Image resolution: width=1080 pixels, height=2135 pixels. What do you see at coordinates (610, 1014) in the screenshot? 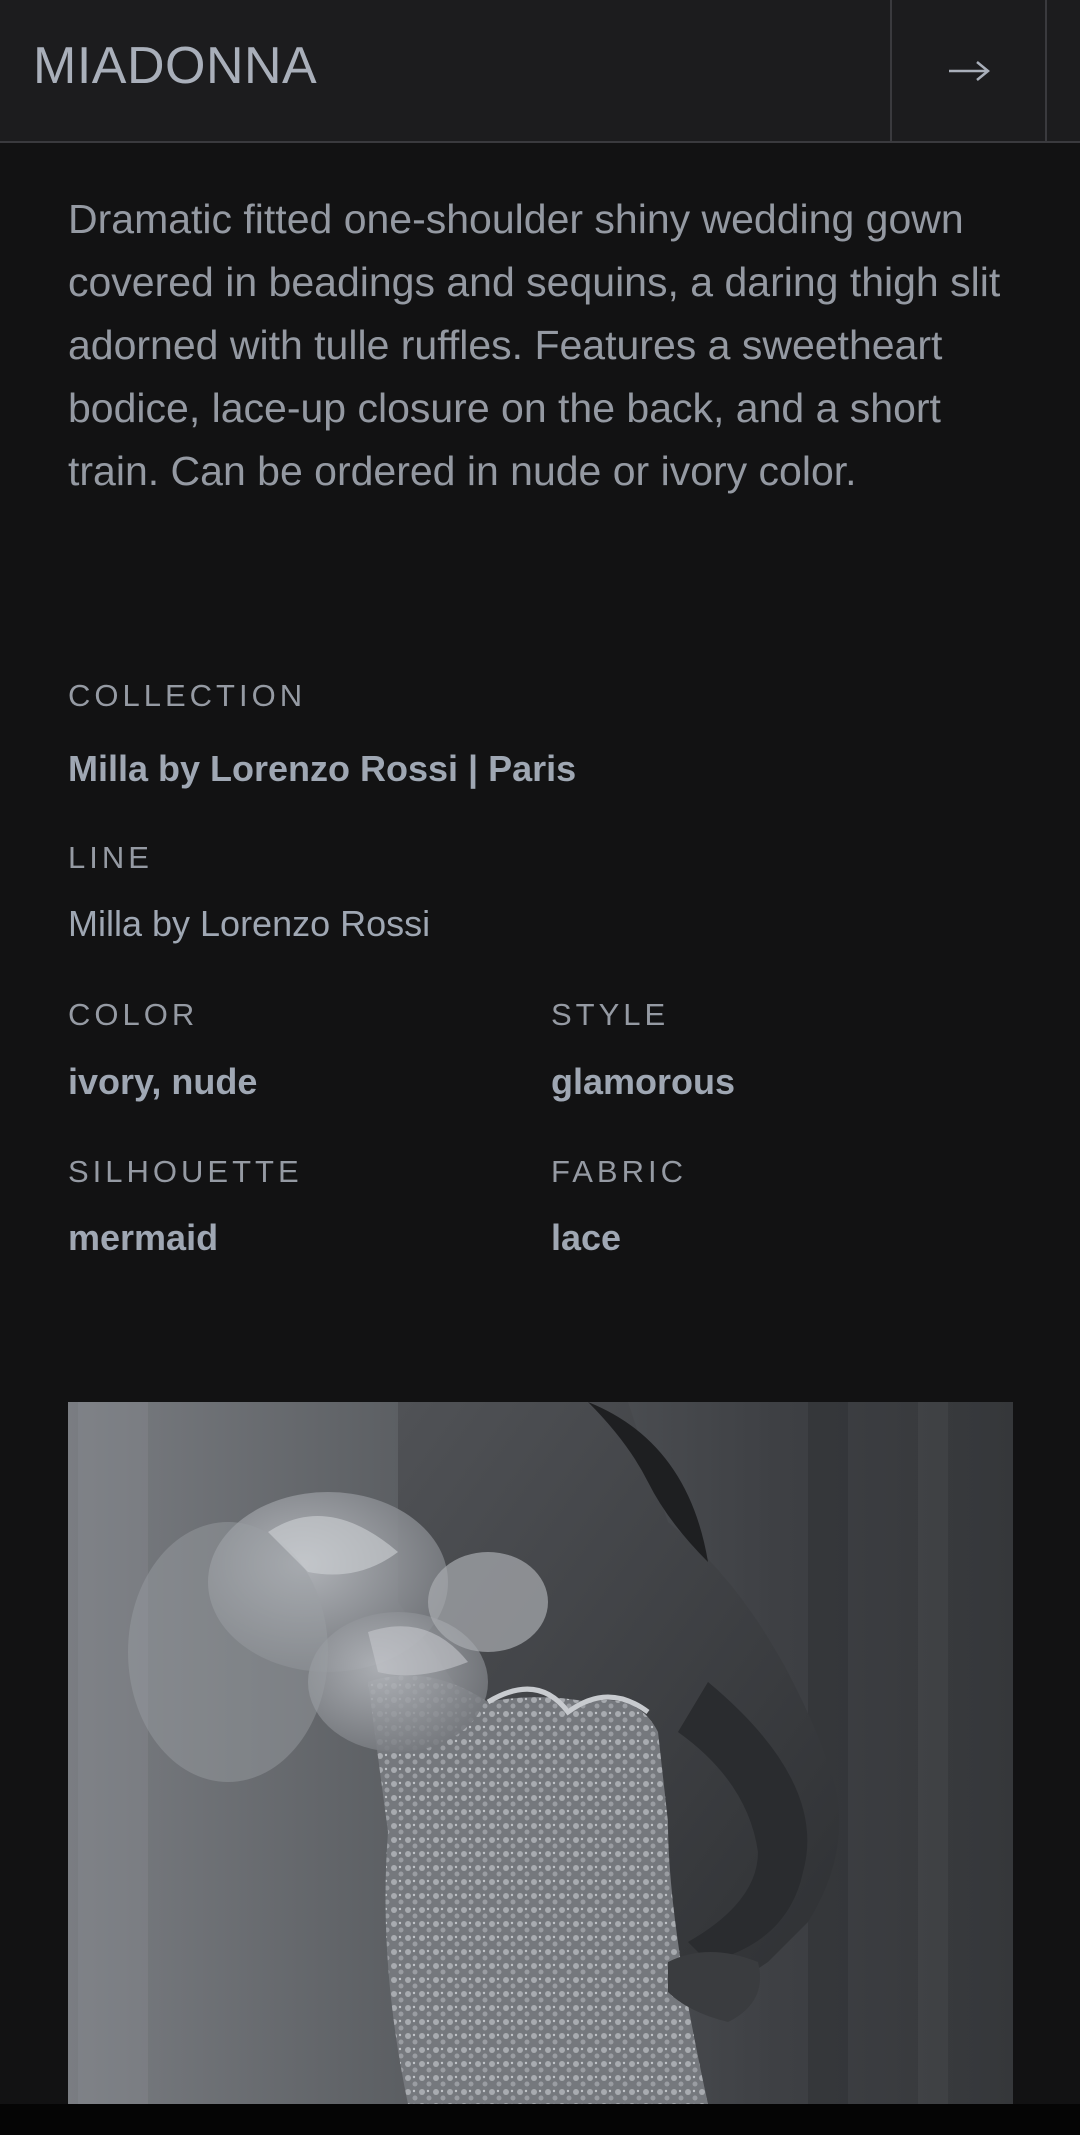
I see `style-label: STYLE` at bounding box center [610, 1014].